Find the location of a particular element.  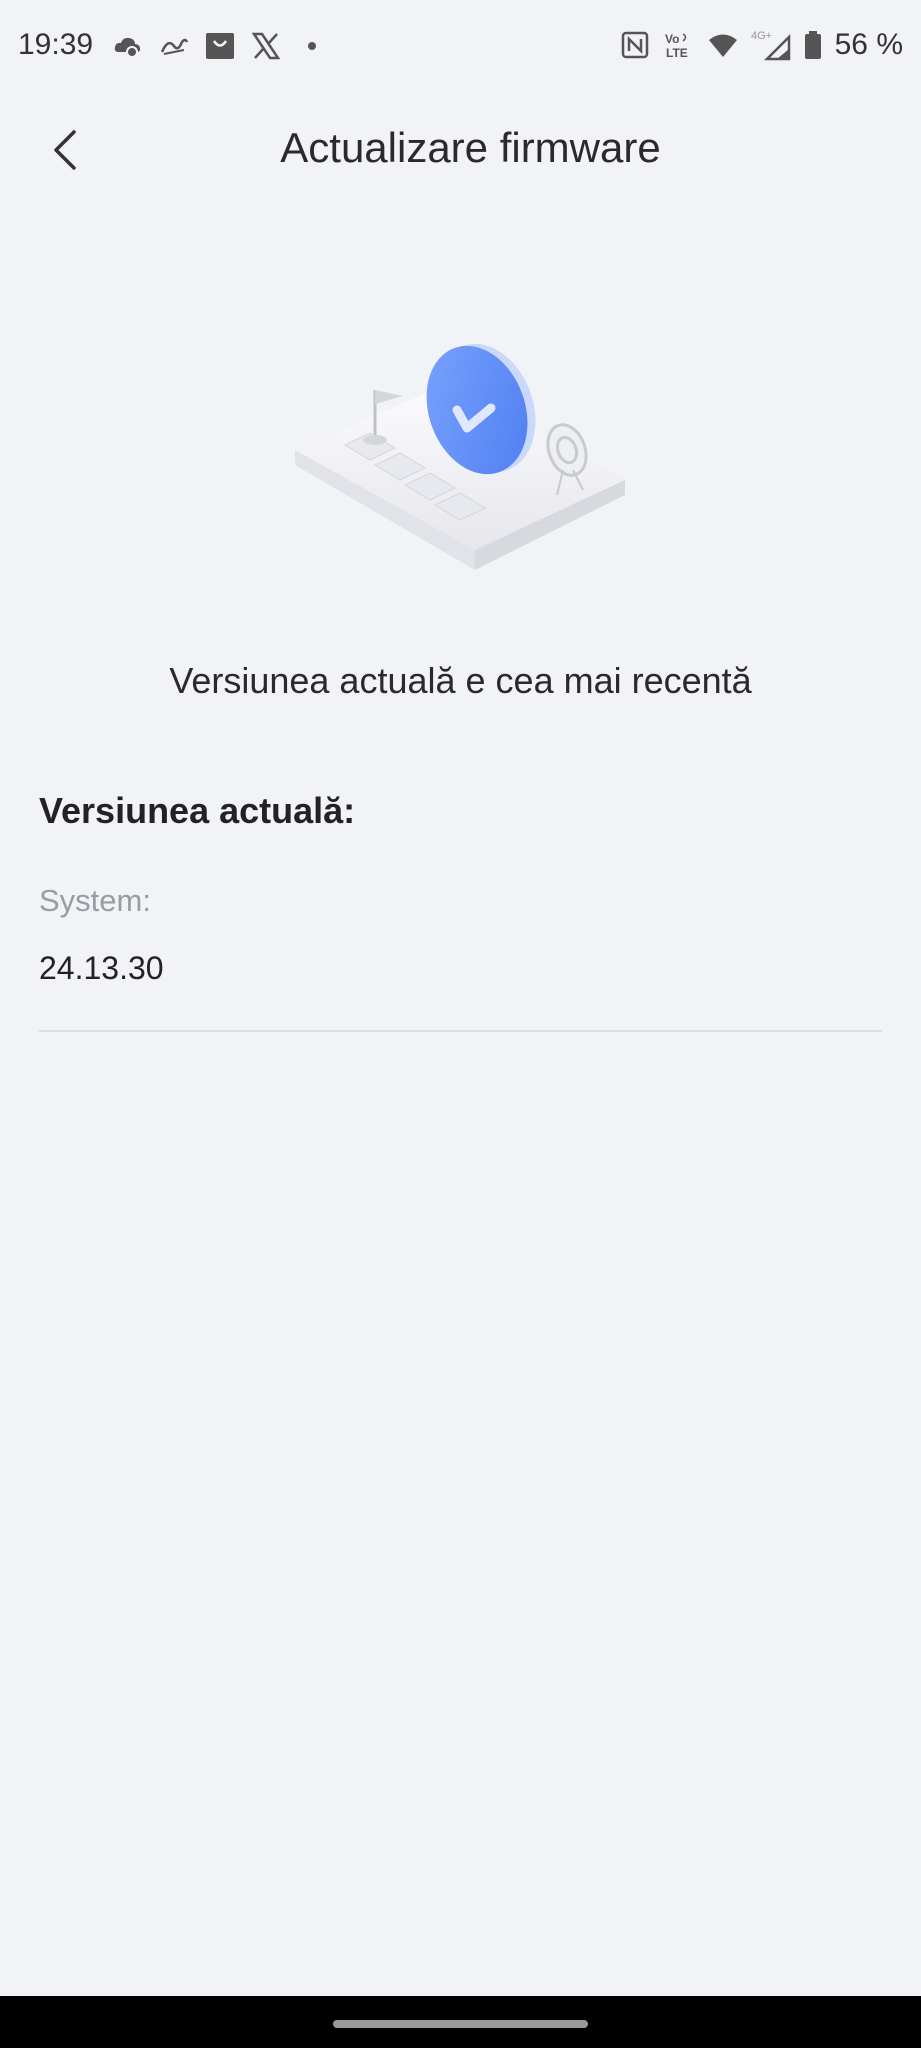

dot-icon is located at coordinates (312, 46).